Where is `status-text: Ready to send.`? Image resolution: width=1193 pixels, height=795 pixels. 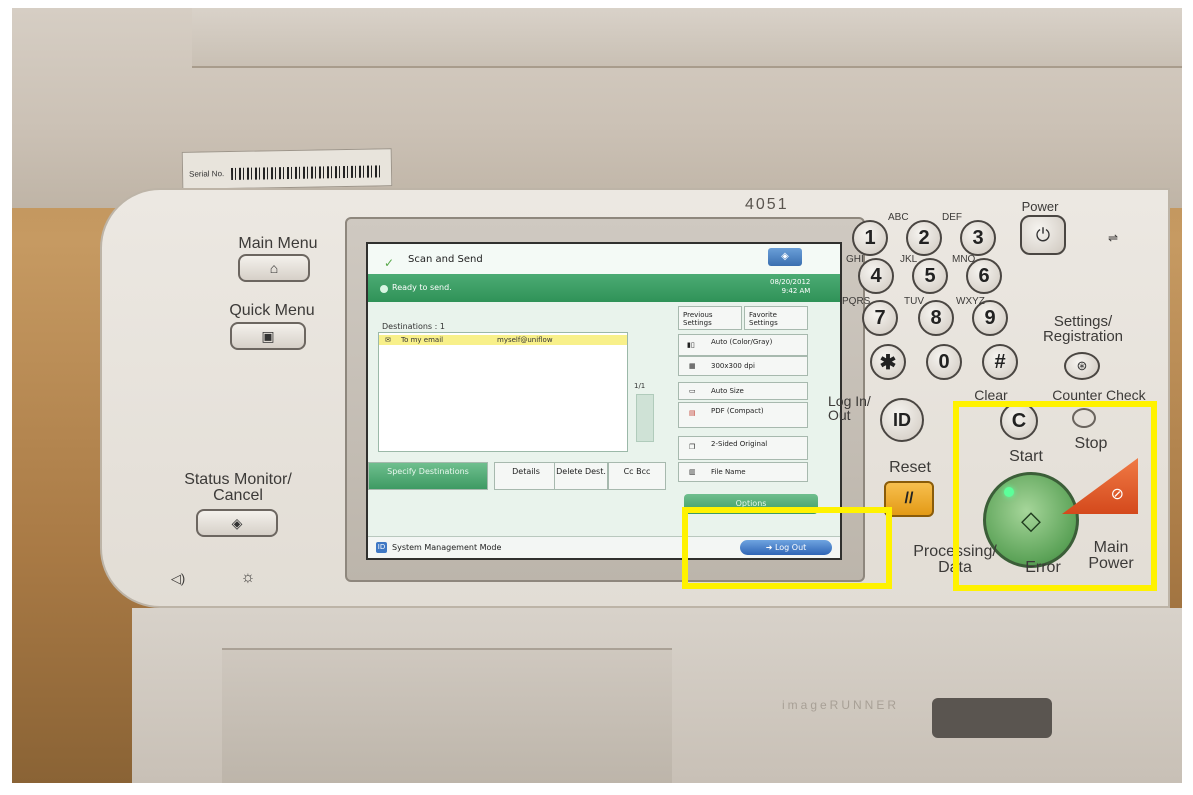
status-text: Ready to send. is located at coordinates (422, 287).